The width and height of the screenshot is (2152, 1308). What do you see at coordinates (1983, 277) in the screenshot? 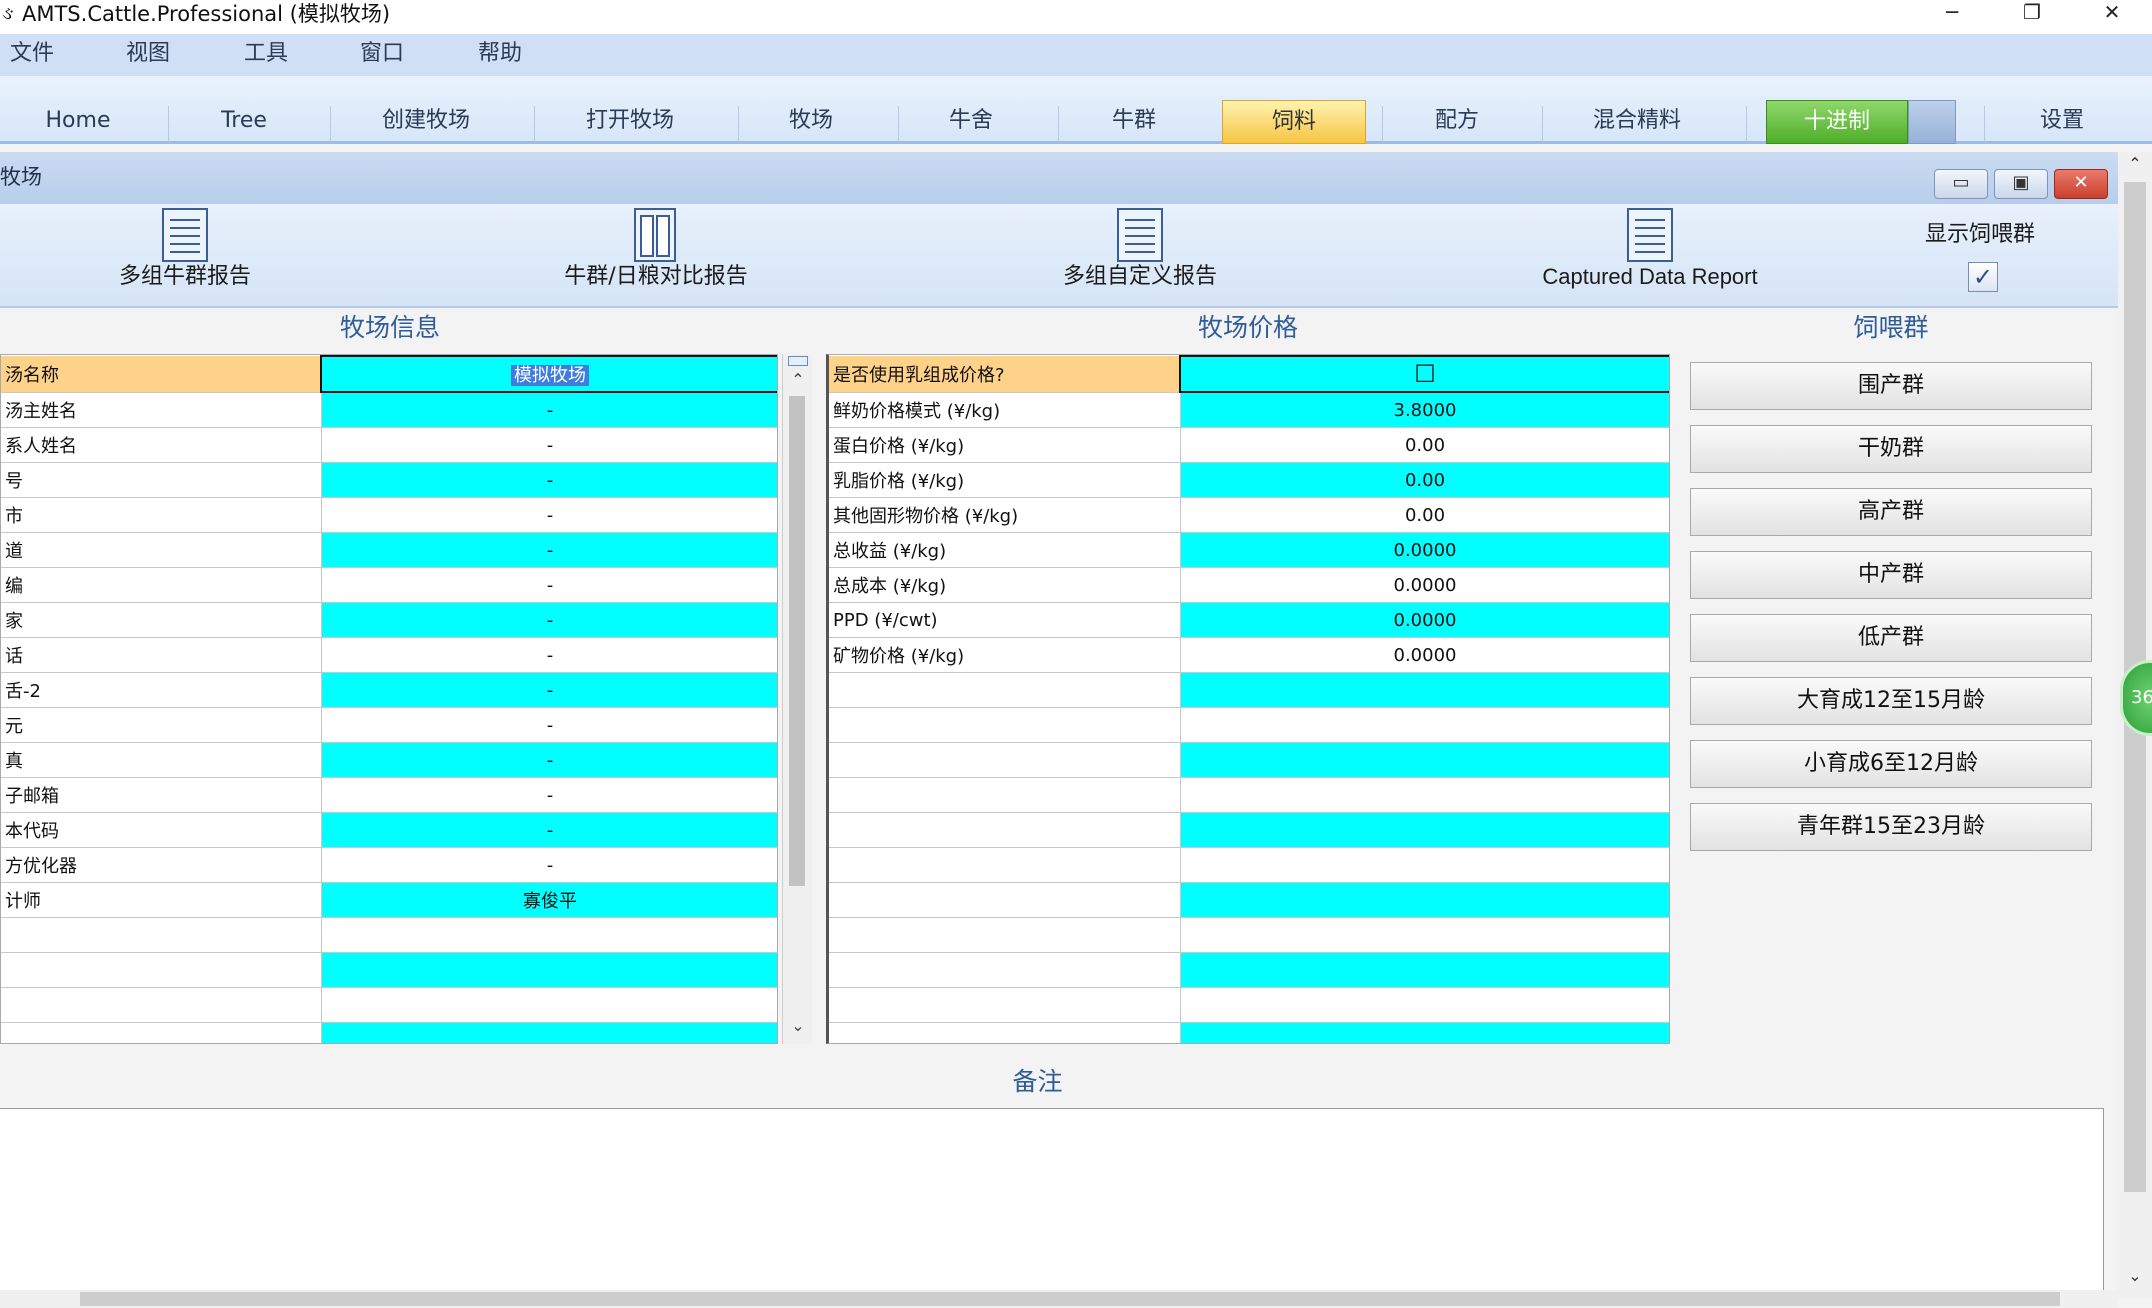
I see `show-feed-groups-checkbox: ✓` at bounding box center [1983, 277].